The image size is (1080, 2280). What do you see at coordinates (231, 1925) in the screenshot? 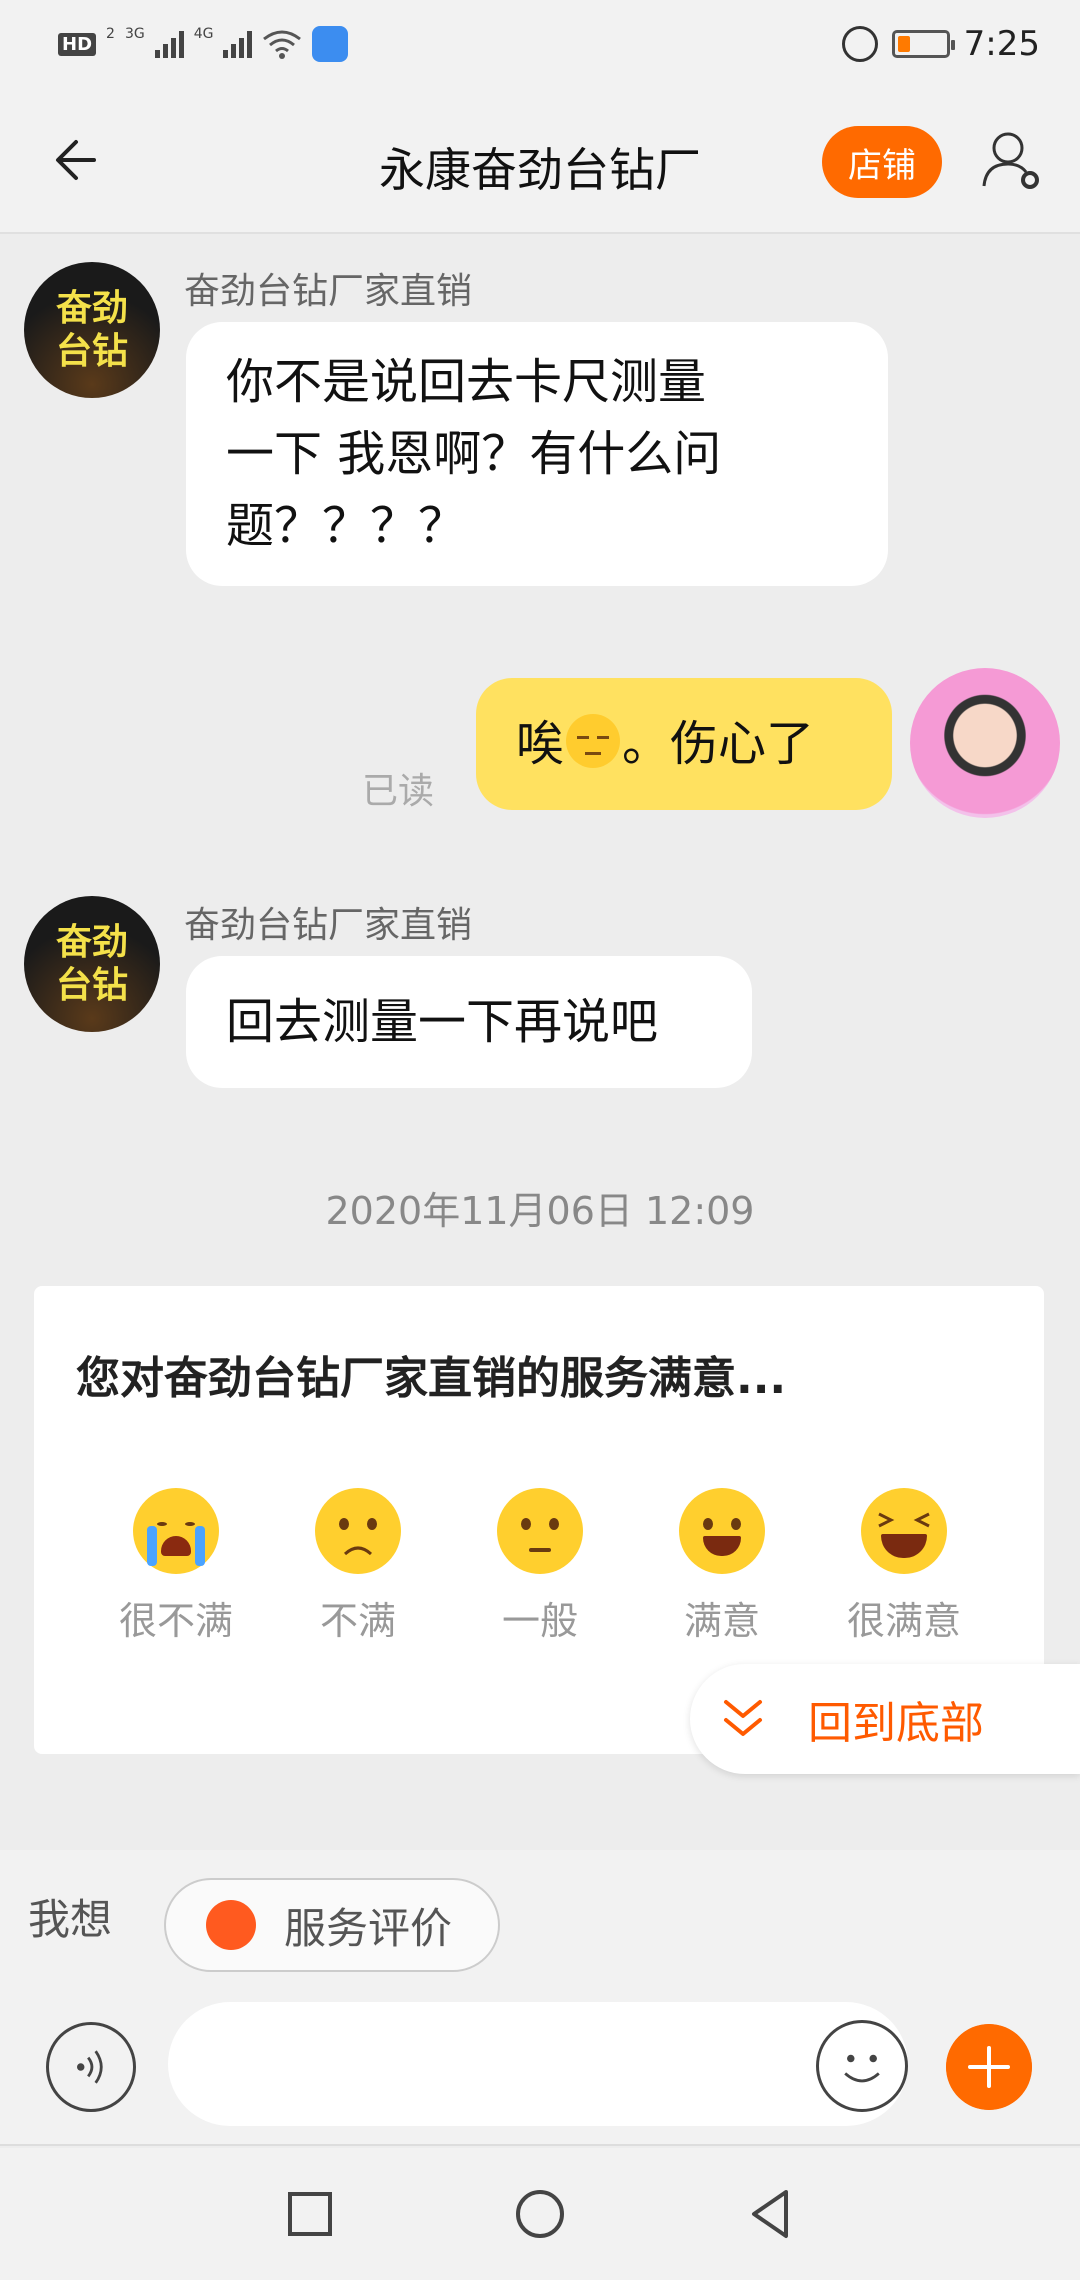
I see `flower-icon` at bounding box center [231, 1925].